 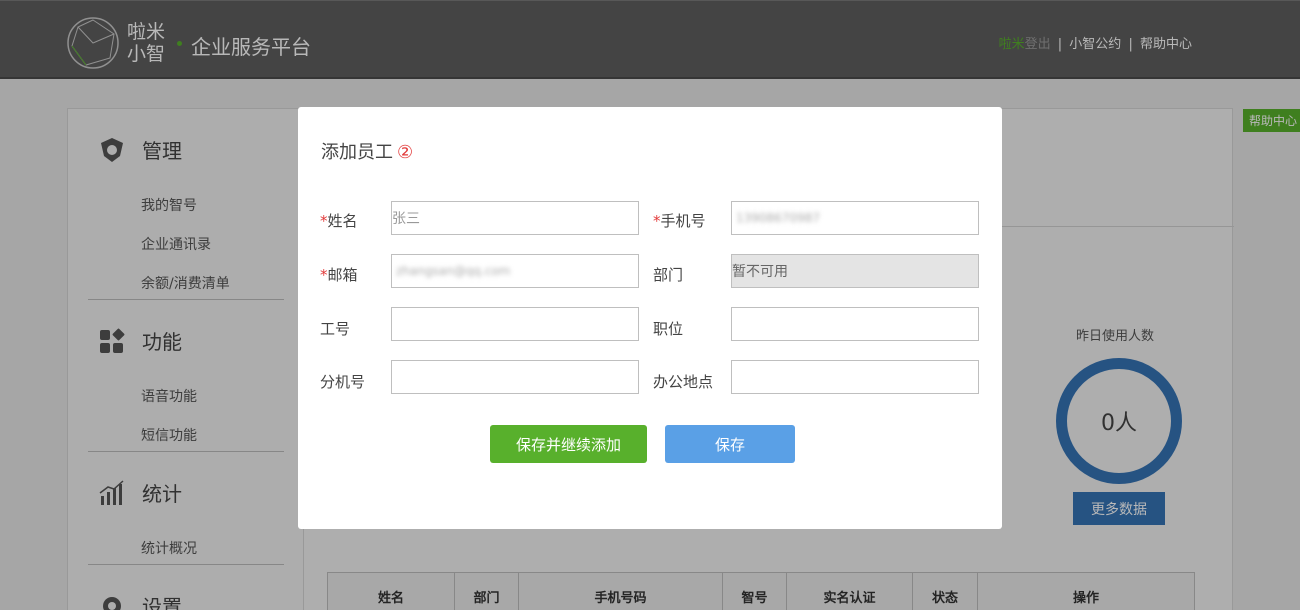 What do you see at coordinates (730, 444) in the screenshot?
I see `save-button: 保存` at bounding box center [730, 444].